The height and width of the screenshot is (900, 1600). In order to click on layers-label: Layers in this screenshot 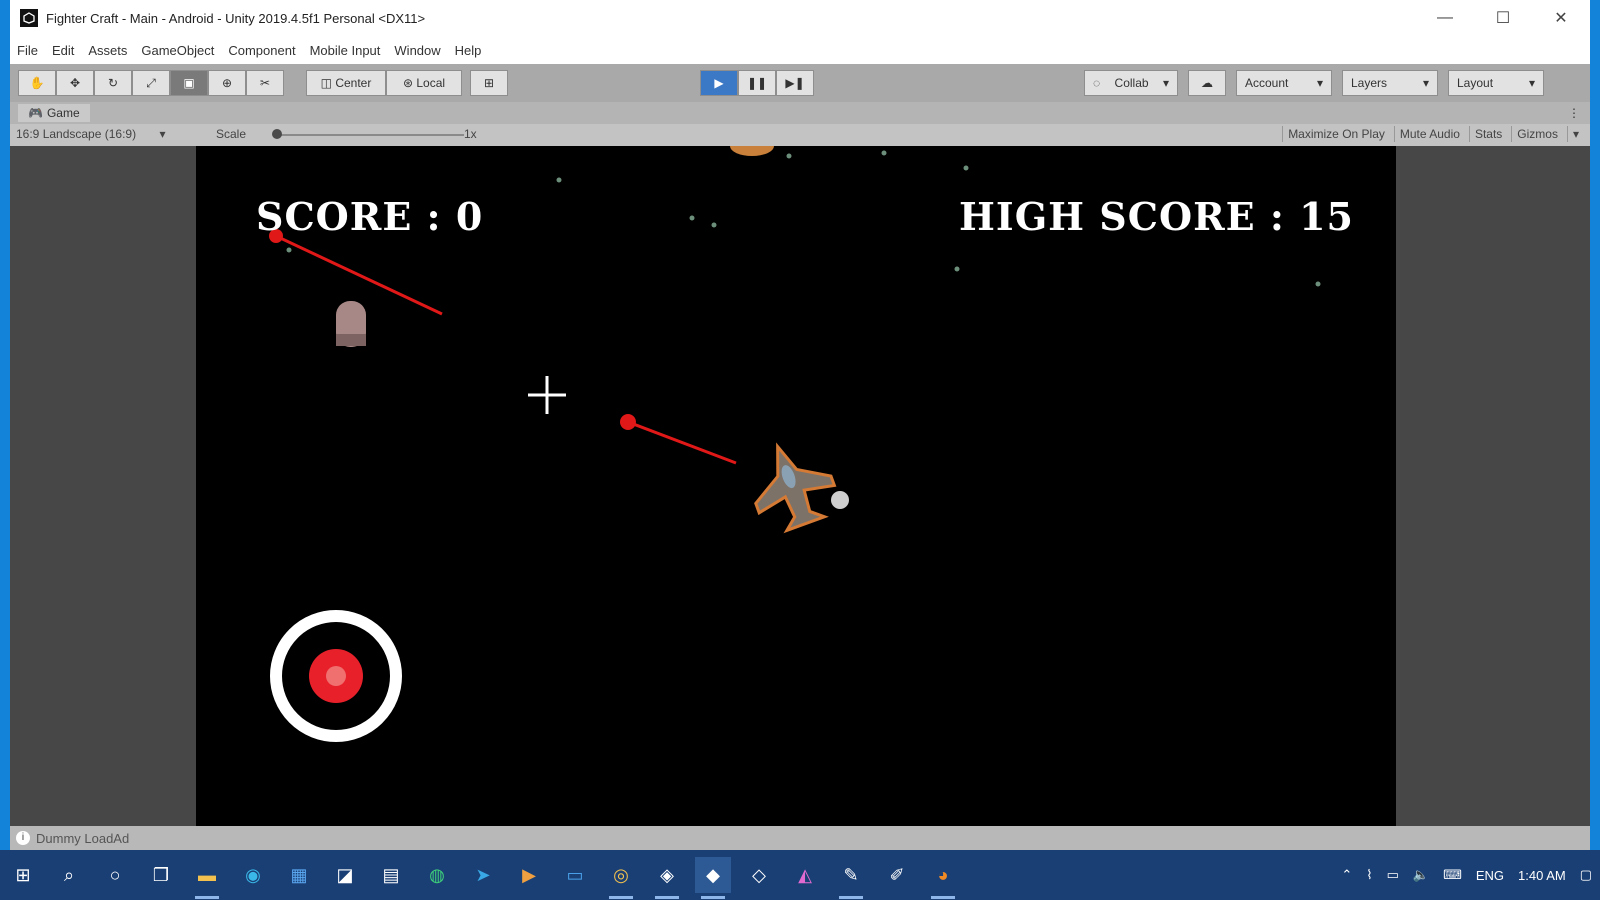, I will do `click(1369, 83)`.